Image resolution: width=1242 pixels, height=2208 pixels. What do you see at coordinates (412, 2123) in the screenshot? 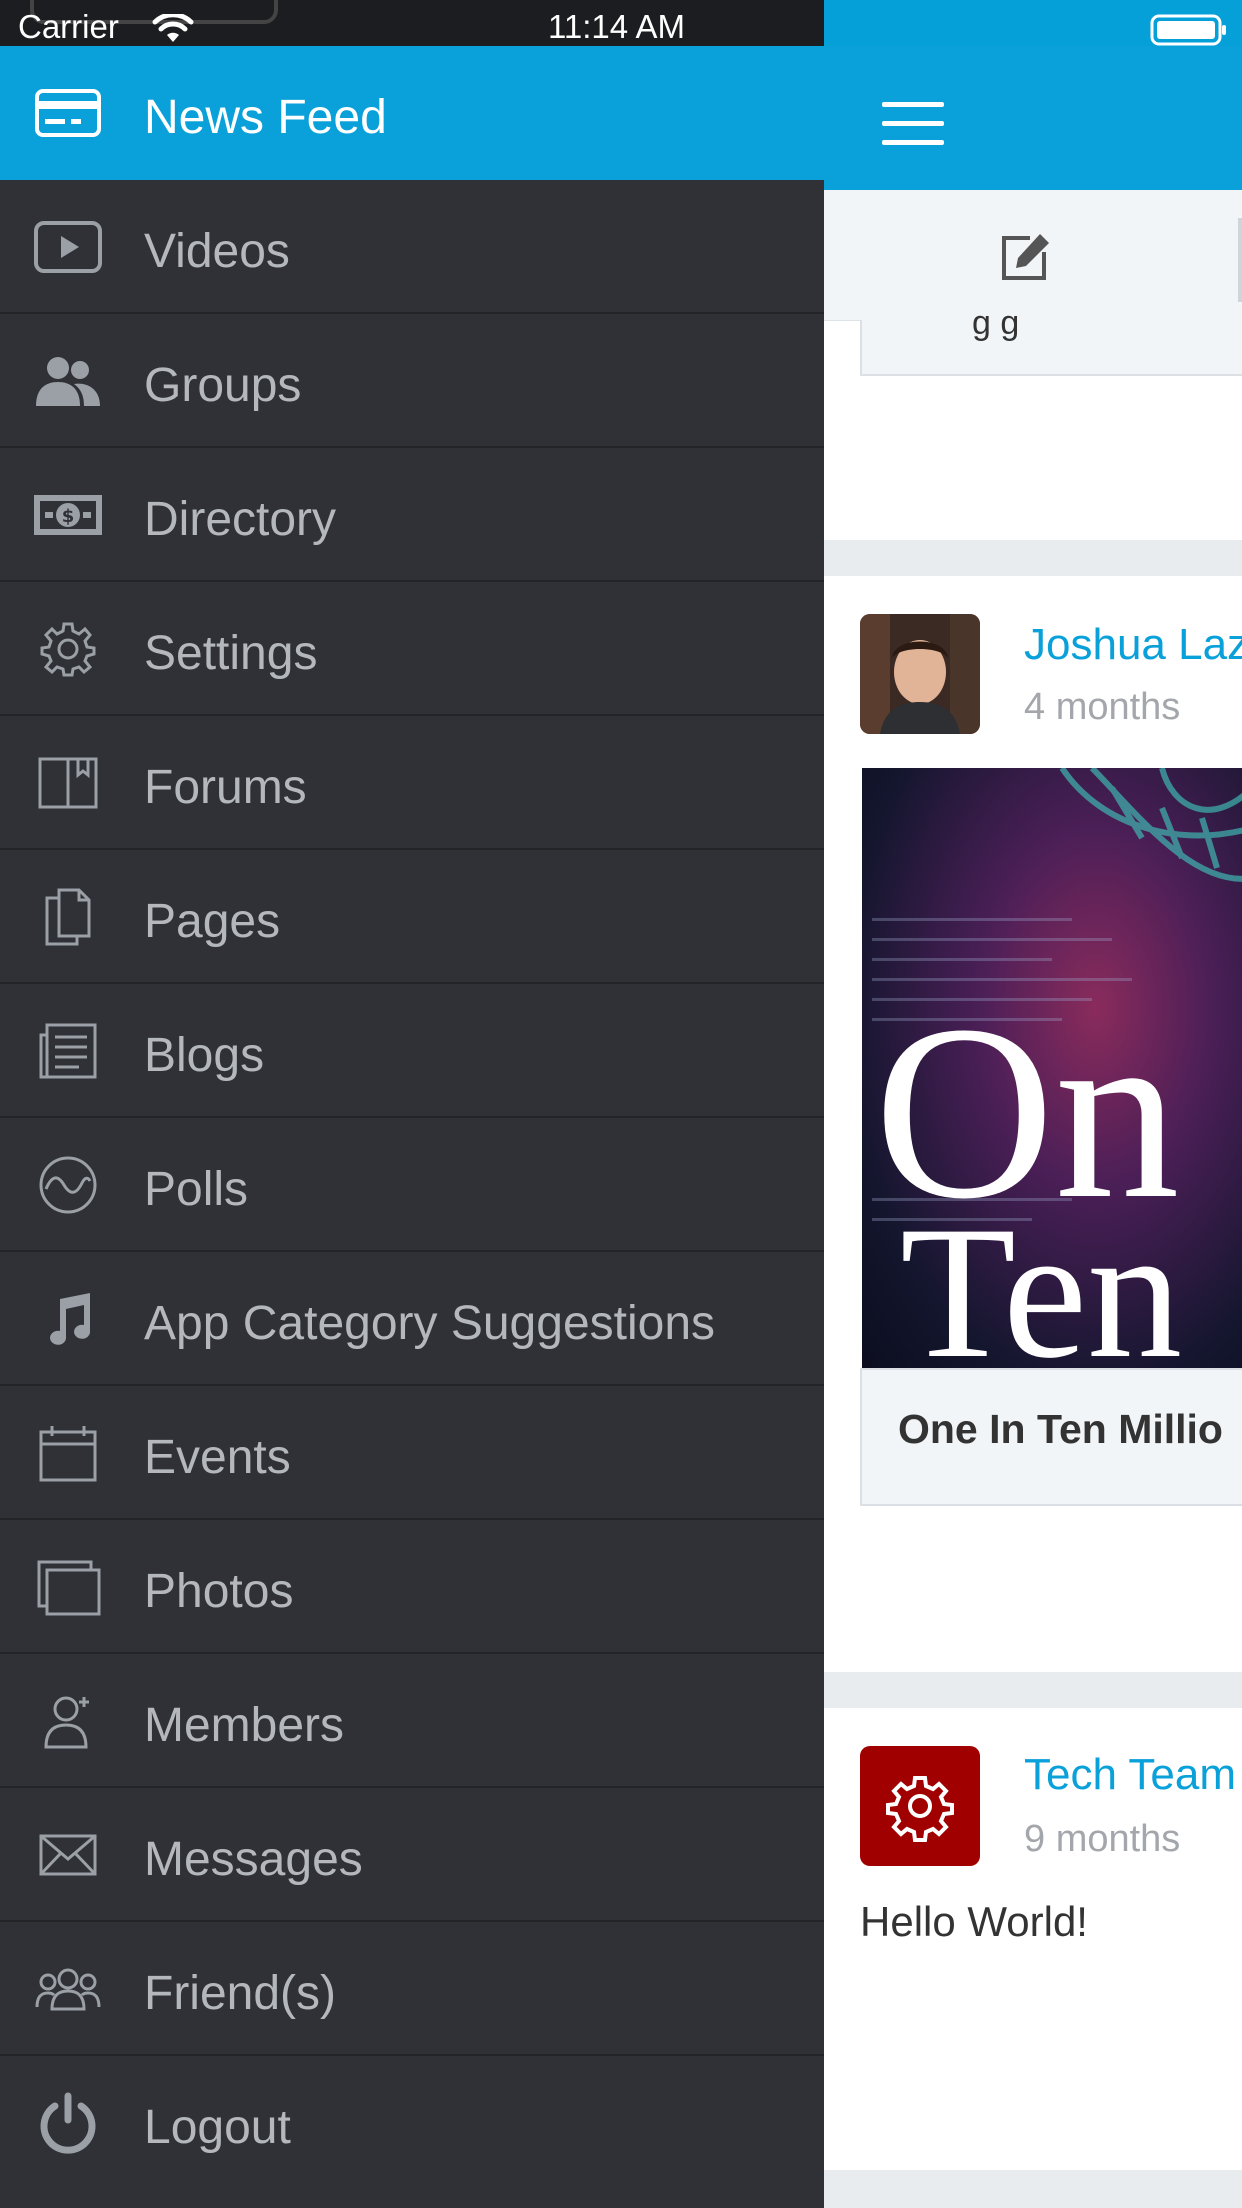
I see `menu-item-logout: Logout` at bounding box center [412, 2123].